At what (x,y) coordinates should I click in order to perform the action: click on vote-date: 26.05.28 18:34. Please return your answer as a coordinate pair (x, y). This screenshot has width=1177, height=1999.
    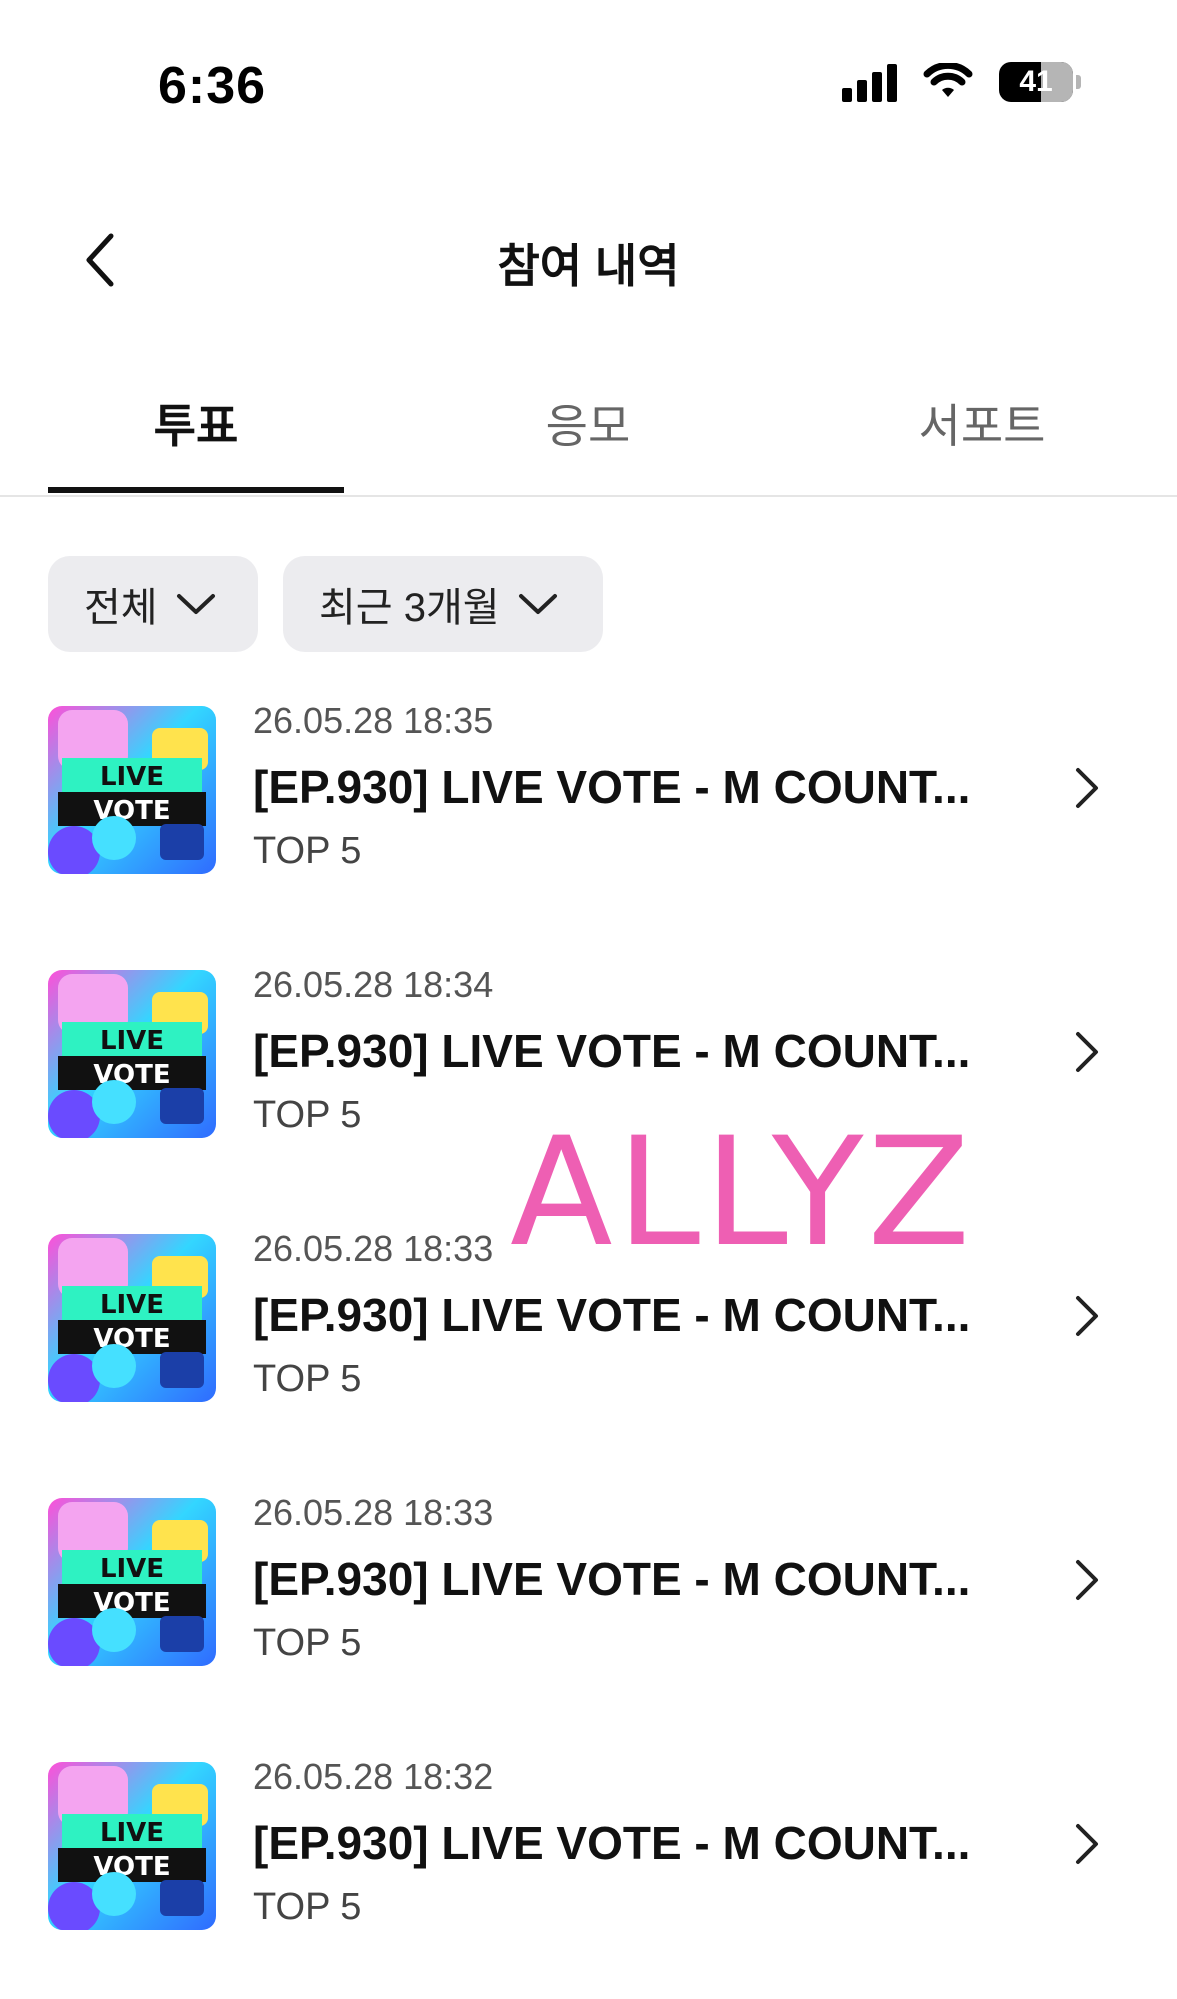
    Looking at the image, I should click on (373, 984).